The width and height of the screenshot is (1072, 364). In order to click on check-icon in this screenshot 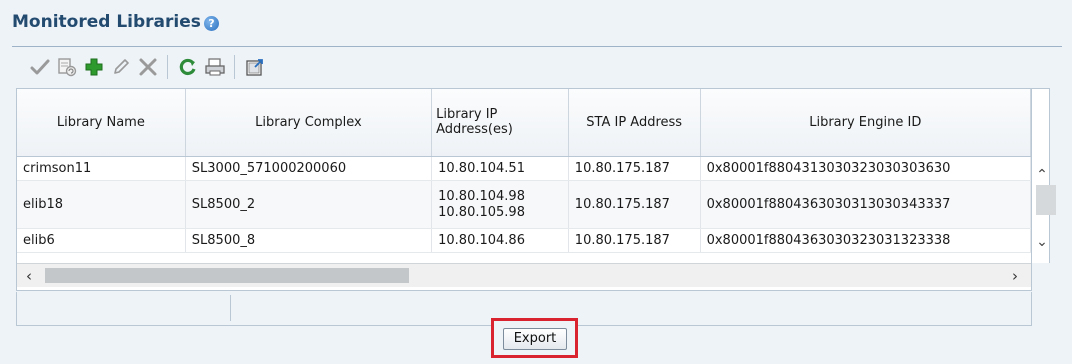, I will do `click(39, 67)`.